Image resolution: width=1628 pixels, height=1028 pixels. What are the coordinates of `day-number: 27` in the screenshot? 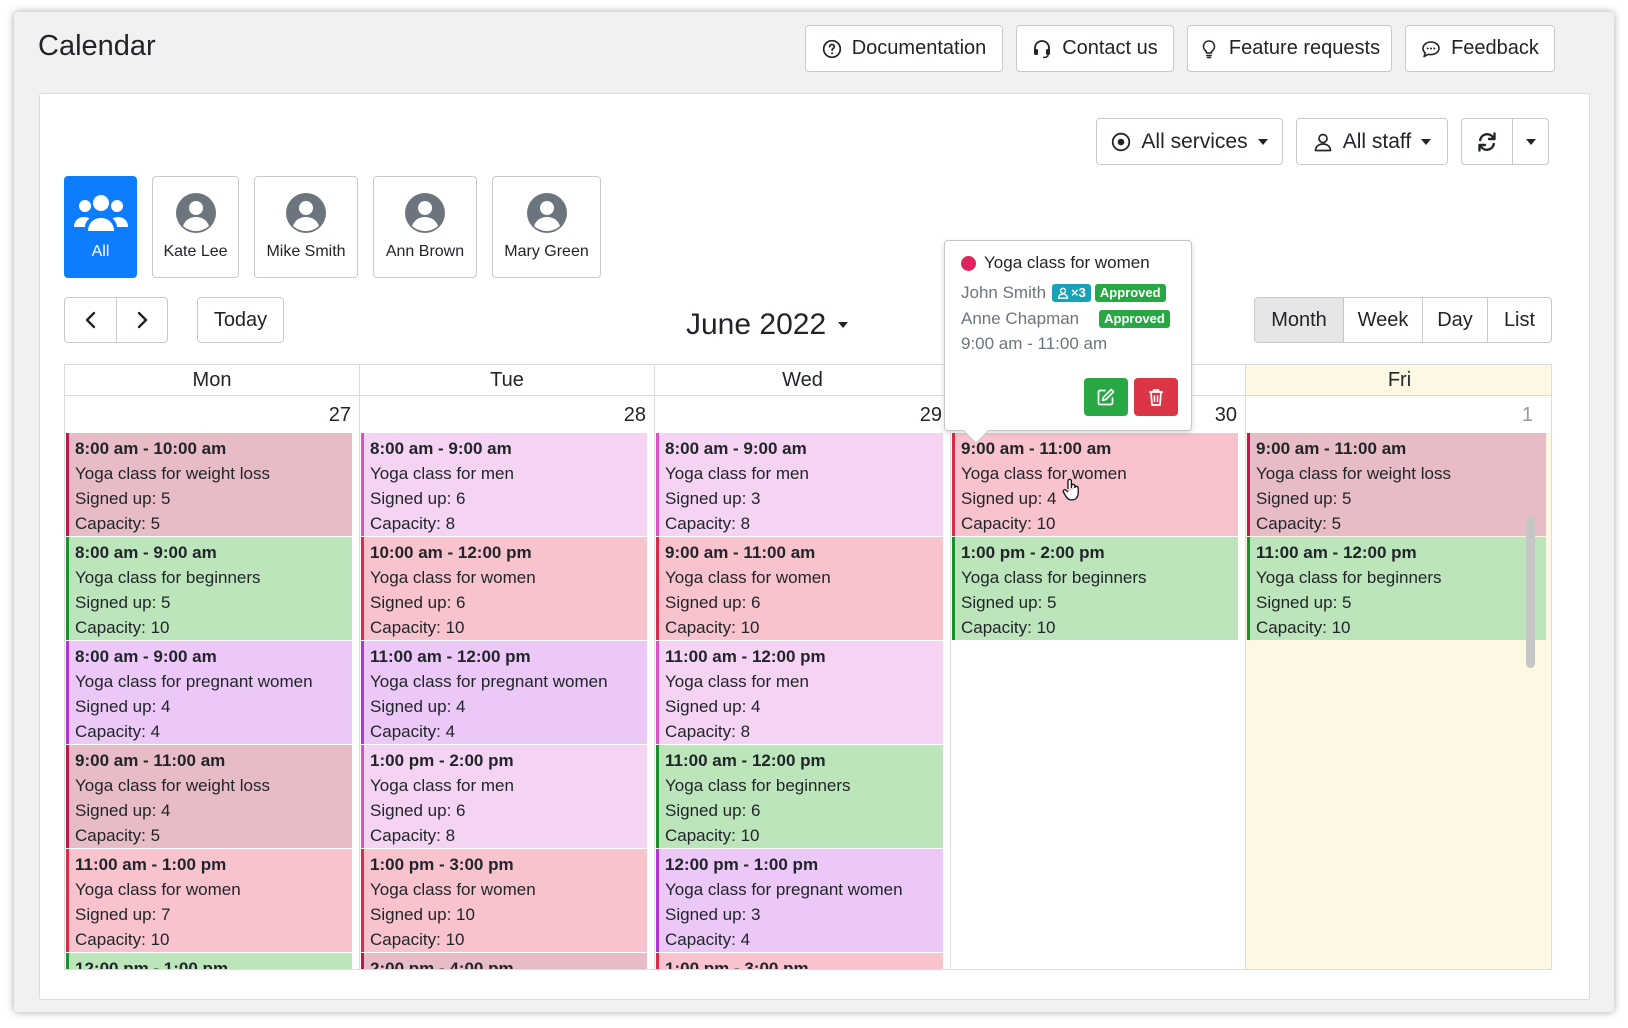 It's located at (212, 414).